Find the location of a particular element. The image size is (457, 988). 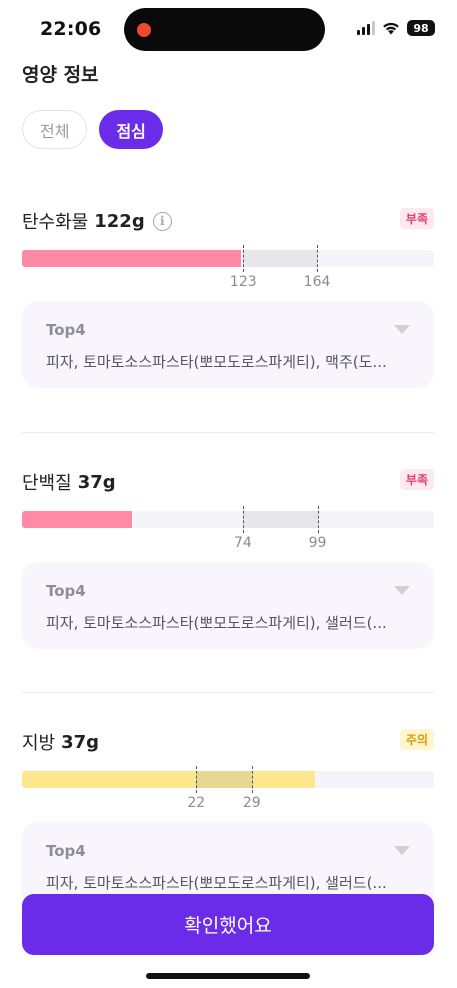

nutrient-title: 지방 37g is located at coordinates (228, 742).